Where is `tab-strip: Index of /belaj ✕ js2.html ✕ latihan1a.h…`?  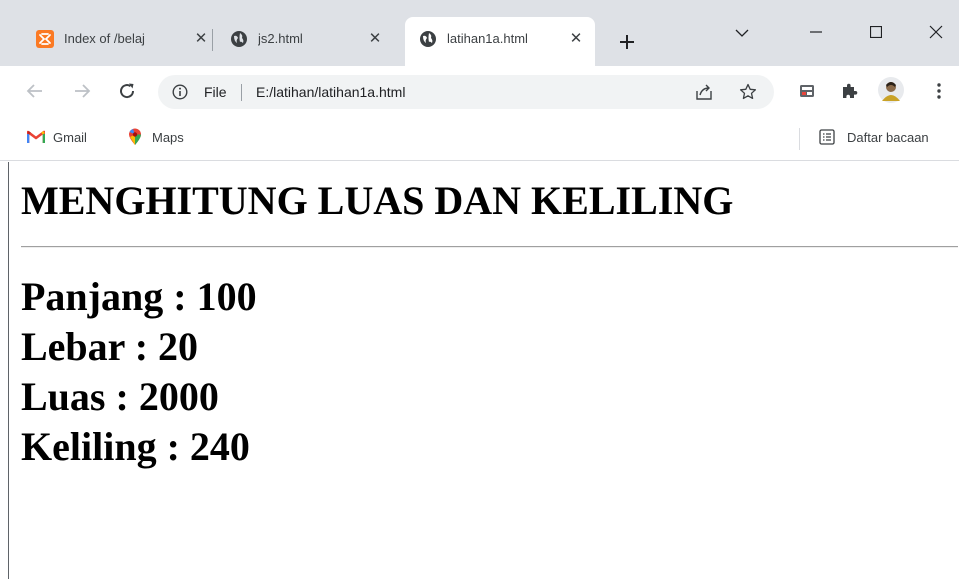
tab-strip: Index of /belaj ✕ js2.html ✕ latihan1a.h… is located at coordinates (479, 33).